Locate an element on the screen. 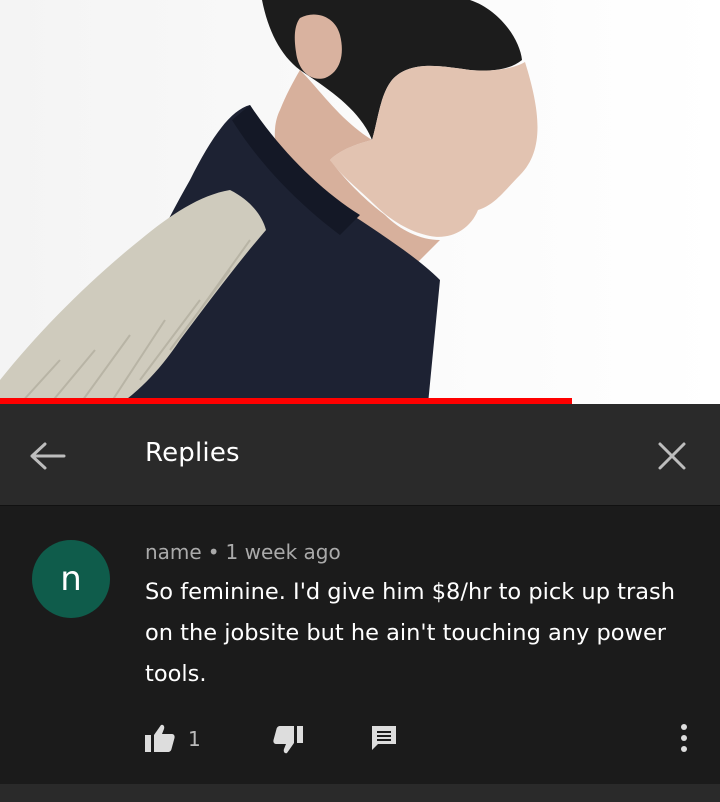  close-button is located at coordinates (672, 456).